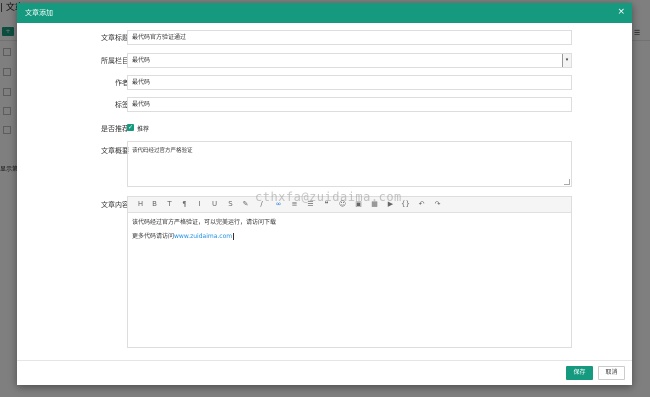 The width and height of the screenshot is (650, 397). What do you see at coordinates (115, 205) in the screenshot?
I see `content-label: 文章内容` at bounding box center [115, 205].